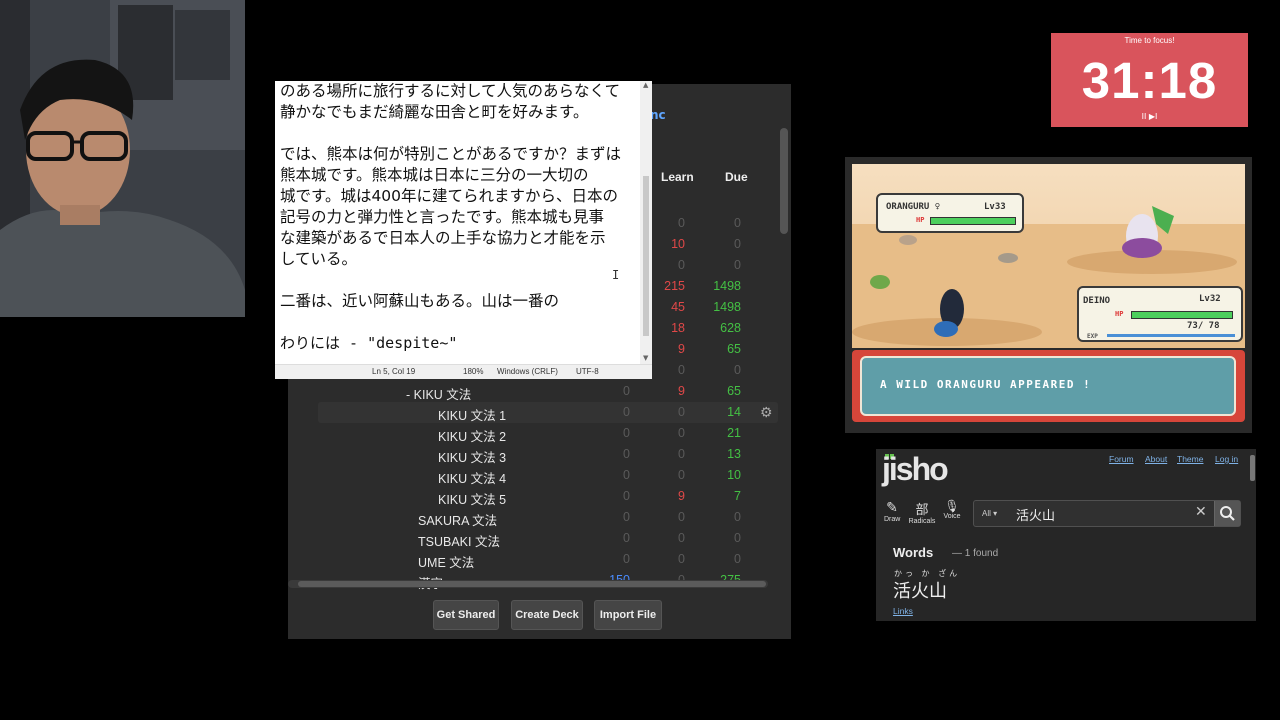 This screenshot has height=720, width=1280. I want to click on notepad-line: している。, so click(319, 259).